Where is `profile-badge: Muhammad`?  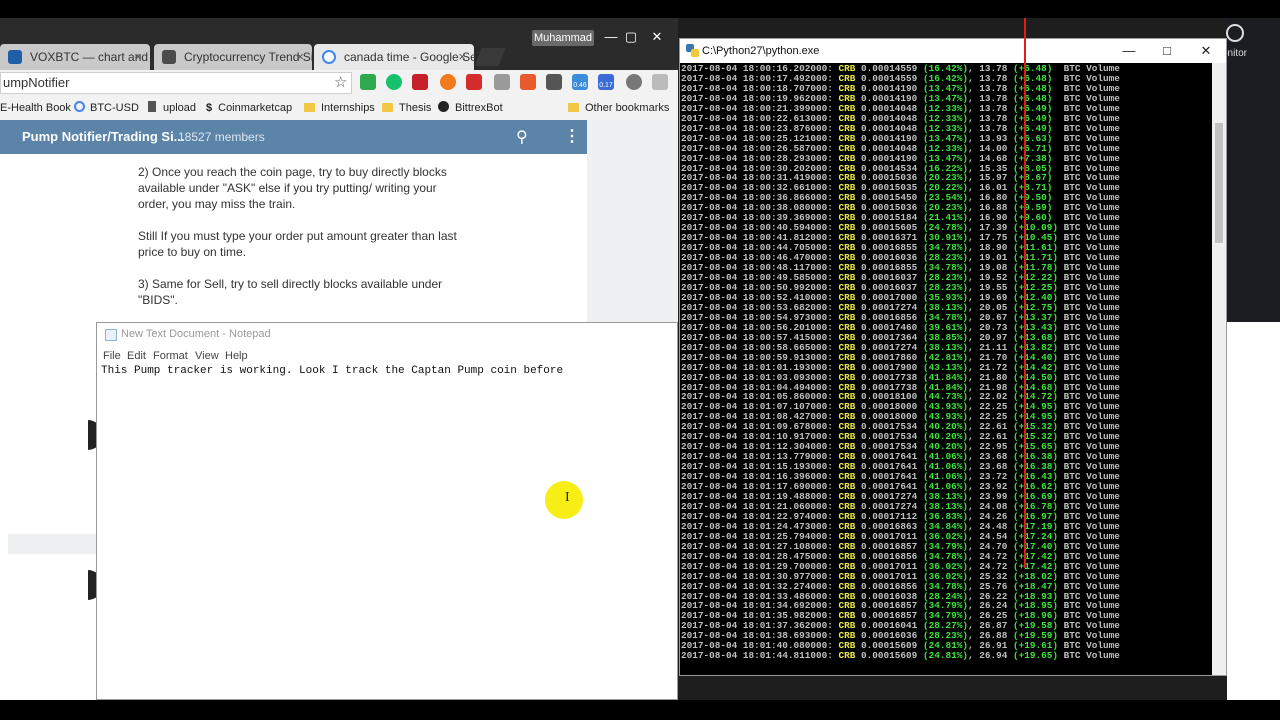
profile-badge: Muhammad is located at coordinates (563, 38).